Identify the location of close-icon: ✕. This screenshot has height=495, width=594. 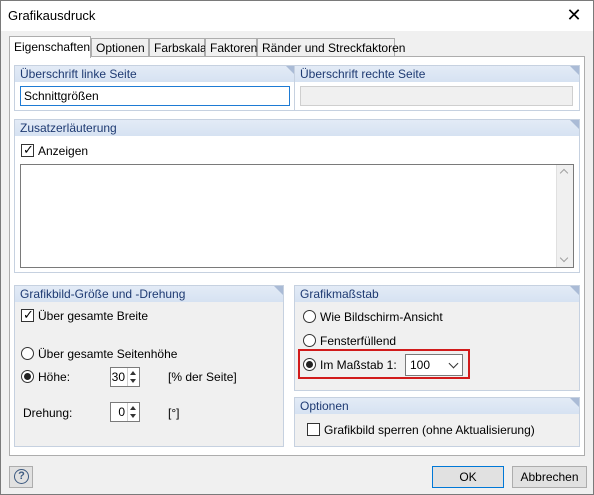
(574, 15).